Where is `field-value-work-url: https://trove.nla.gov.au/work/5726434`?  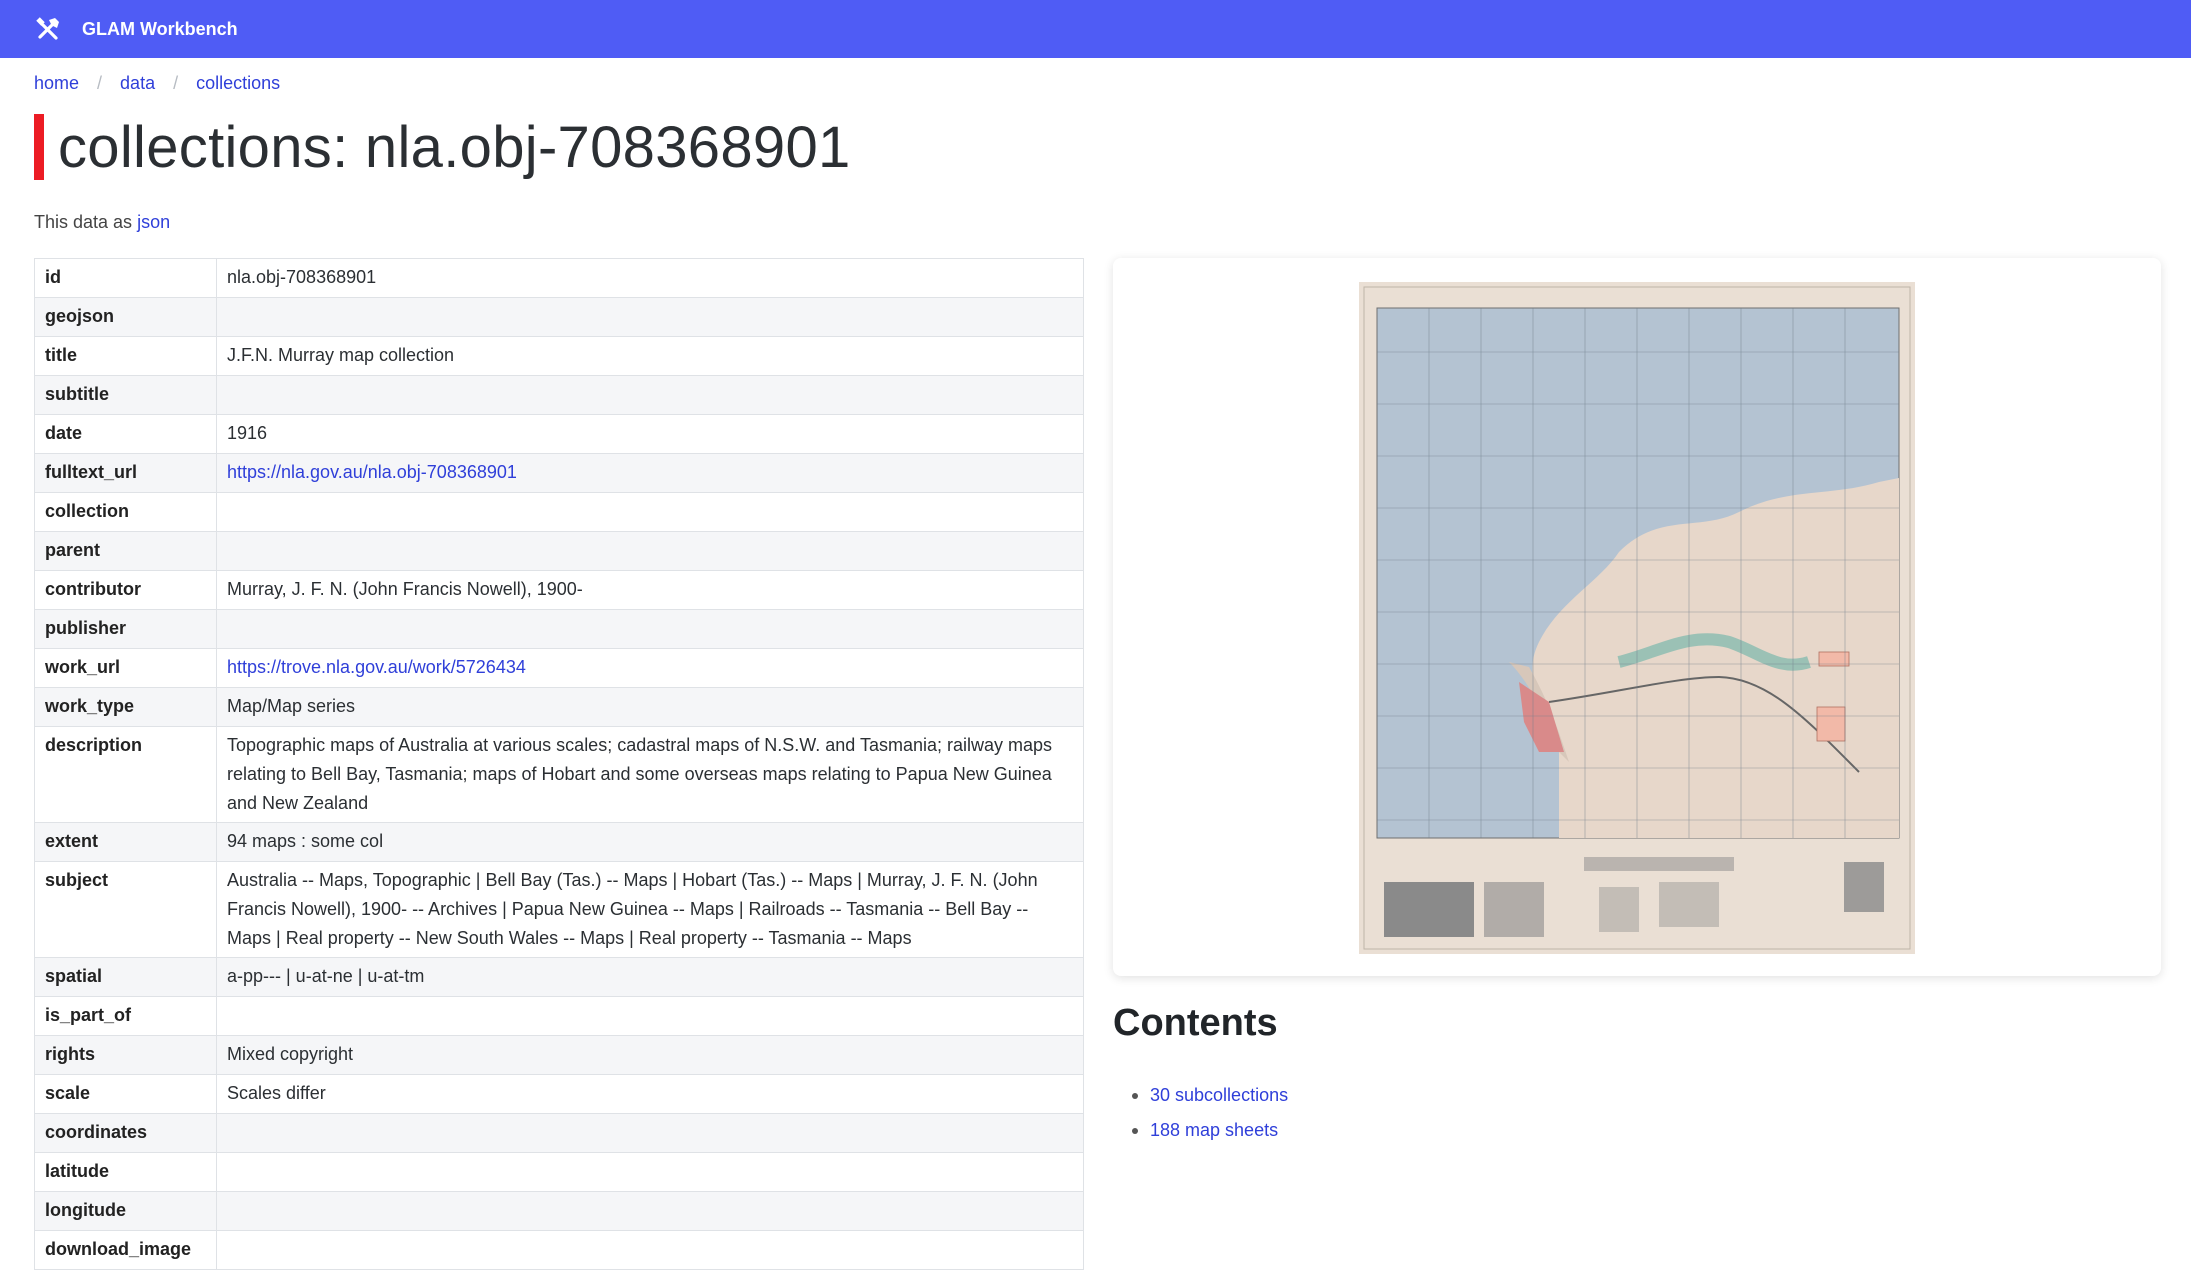 field-value-work-url: https://trove.nla.gov.au/work/5726434 is located at coordinates (650, 668).